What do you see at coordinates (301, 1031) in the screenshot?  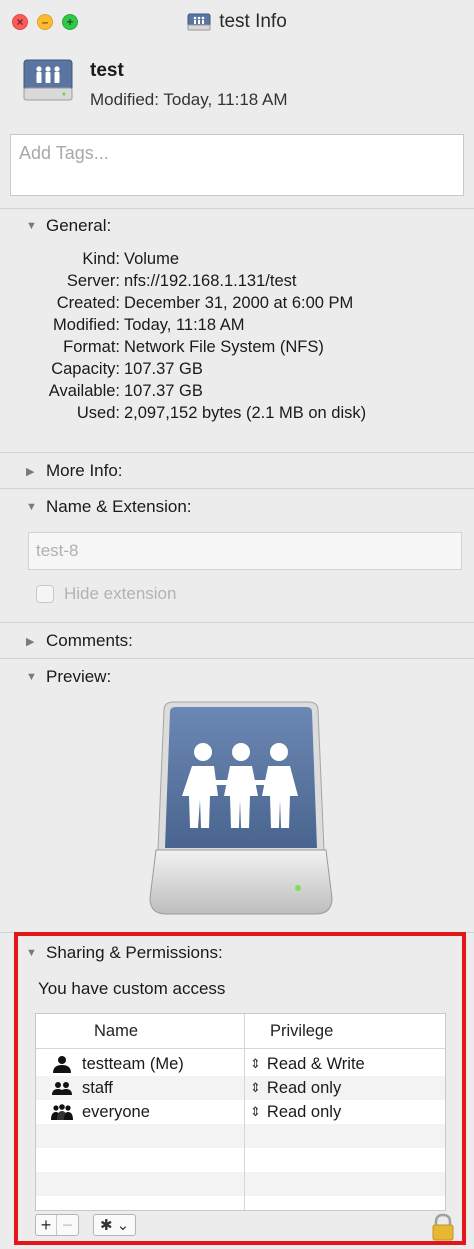 I see `column-header-privilege: Privilege` at bounding box center [301, 1031].